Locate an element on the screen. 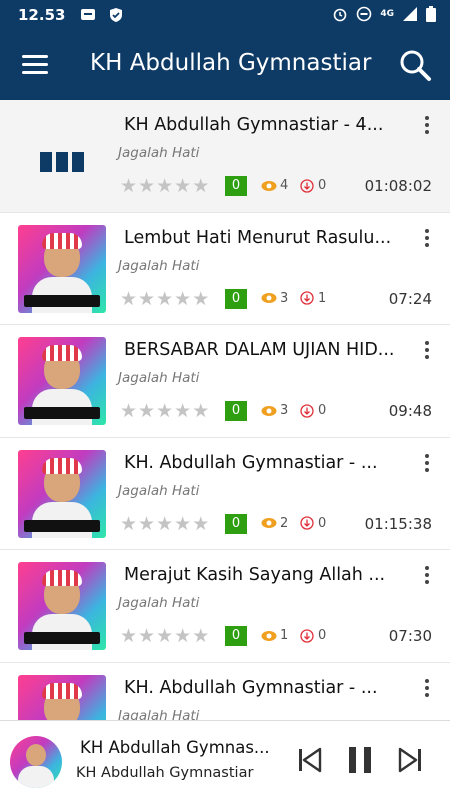 This screenshot has height=800, width=450. download-count: 1 is located at coordinates (313, 298).